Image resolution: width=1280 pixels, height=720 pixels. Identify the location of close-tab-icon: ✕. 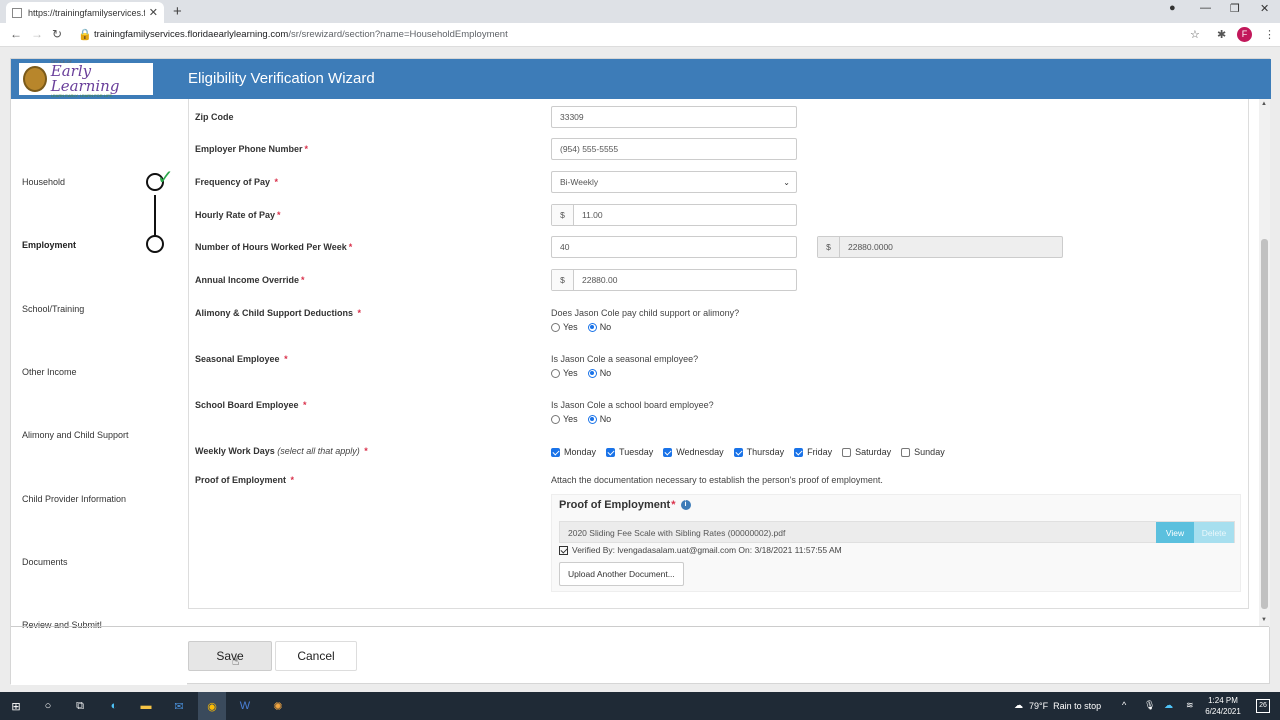
(153, 12).